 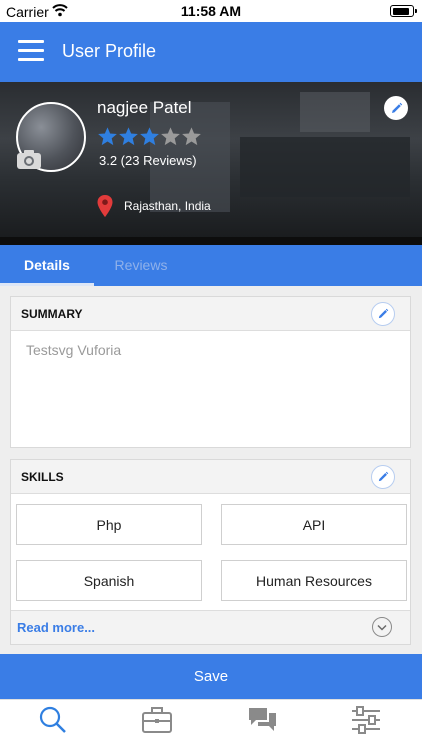 I want to click on chevron-down-icon, so click(x=382, y=627).